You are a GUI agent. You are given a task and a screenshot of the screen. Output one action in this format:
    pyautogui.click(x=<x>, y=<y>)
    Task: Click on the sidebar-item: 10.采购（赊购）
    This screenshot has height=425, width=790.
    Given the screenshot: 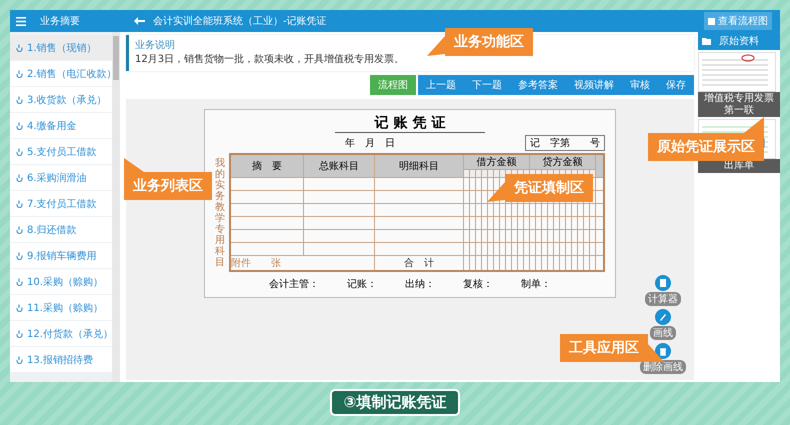 What is the action you would take?
    pyautogui.click(x=61, y=281)
    